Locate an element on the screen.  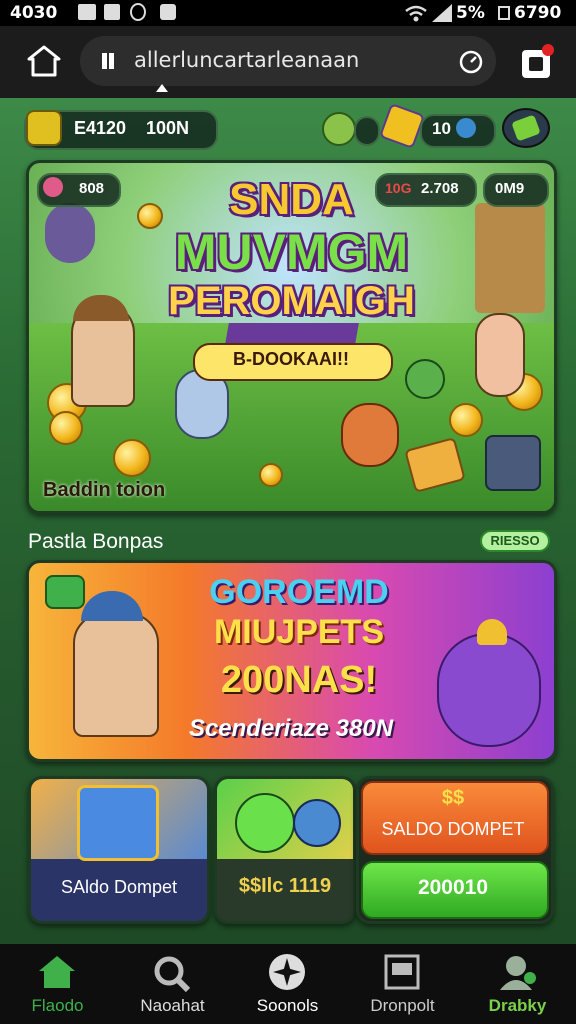
tile3-symbol: $$ is located at coordinates (453, 798).